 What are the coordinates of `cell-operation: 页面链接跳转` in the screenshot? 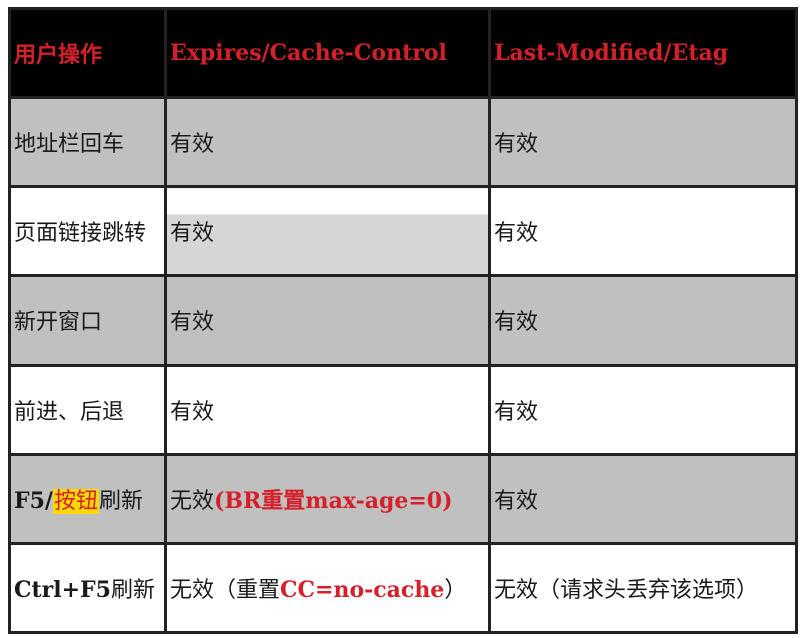 It's located at (87, 231).